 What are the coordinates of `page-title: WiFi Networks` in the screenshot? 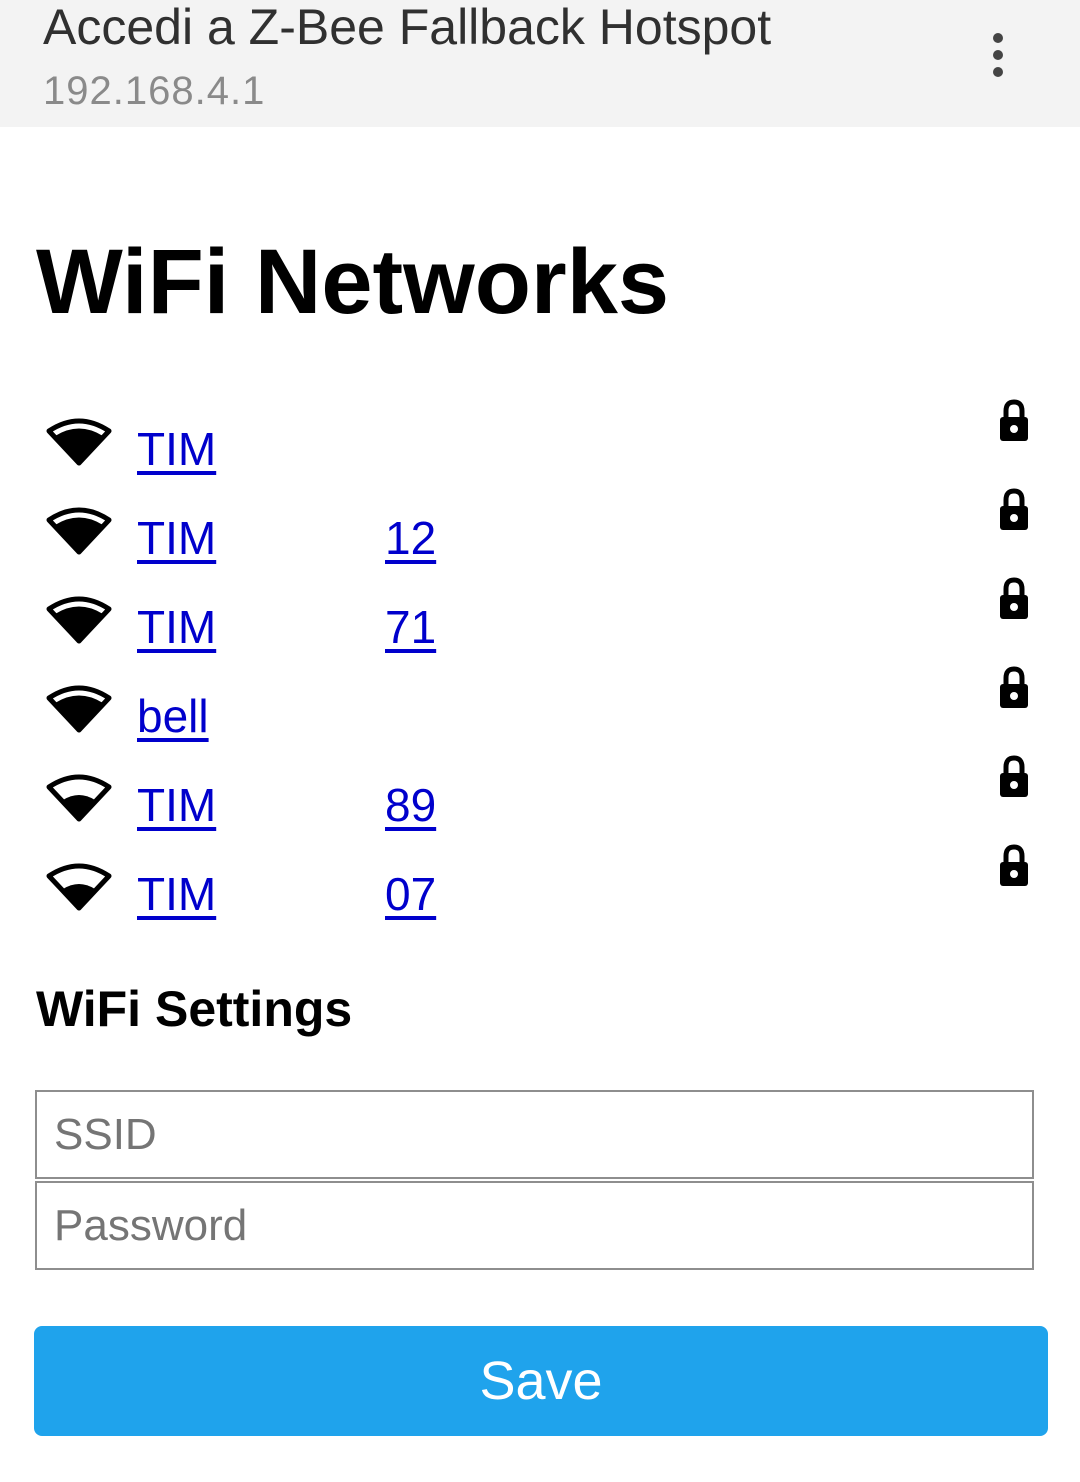 It's located at (353, 282).